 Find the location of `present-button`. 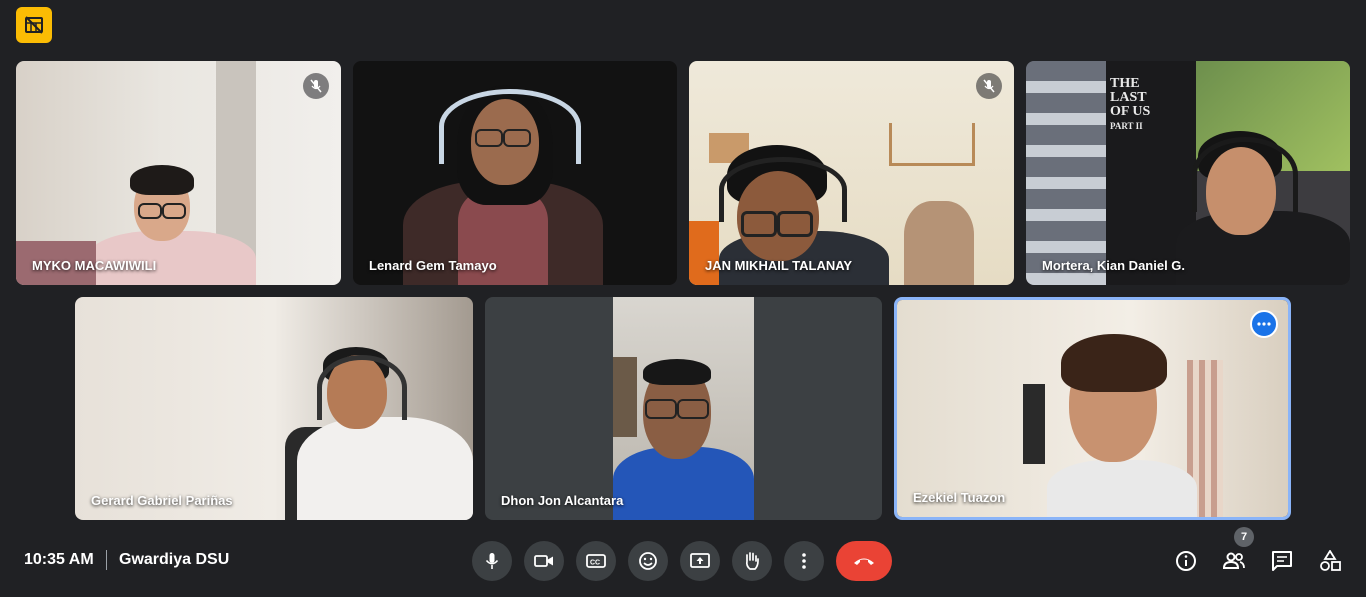

present-button is located at coordinates (700, 561).